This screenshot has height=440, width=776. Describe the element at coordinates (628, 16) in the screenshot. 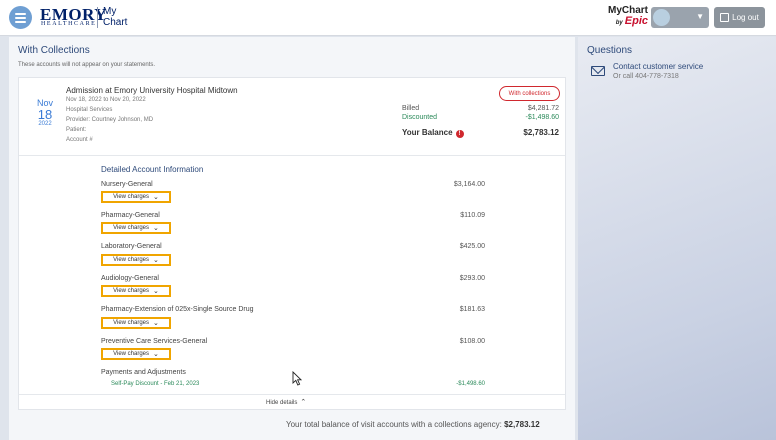

I see `mychart-by-epic-logo: MyChart by Epic` at that location.